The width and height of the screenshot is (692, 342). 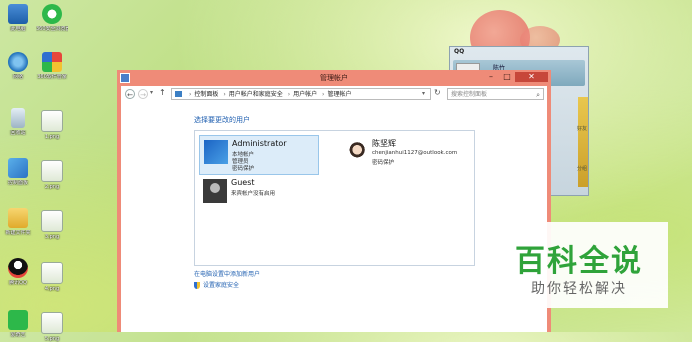 I want to click on computer-icon, so click(x=18, y=14).